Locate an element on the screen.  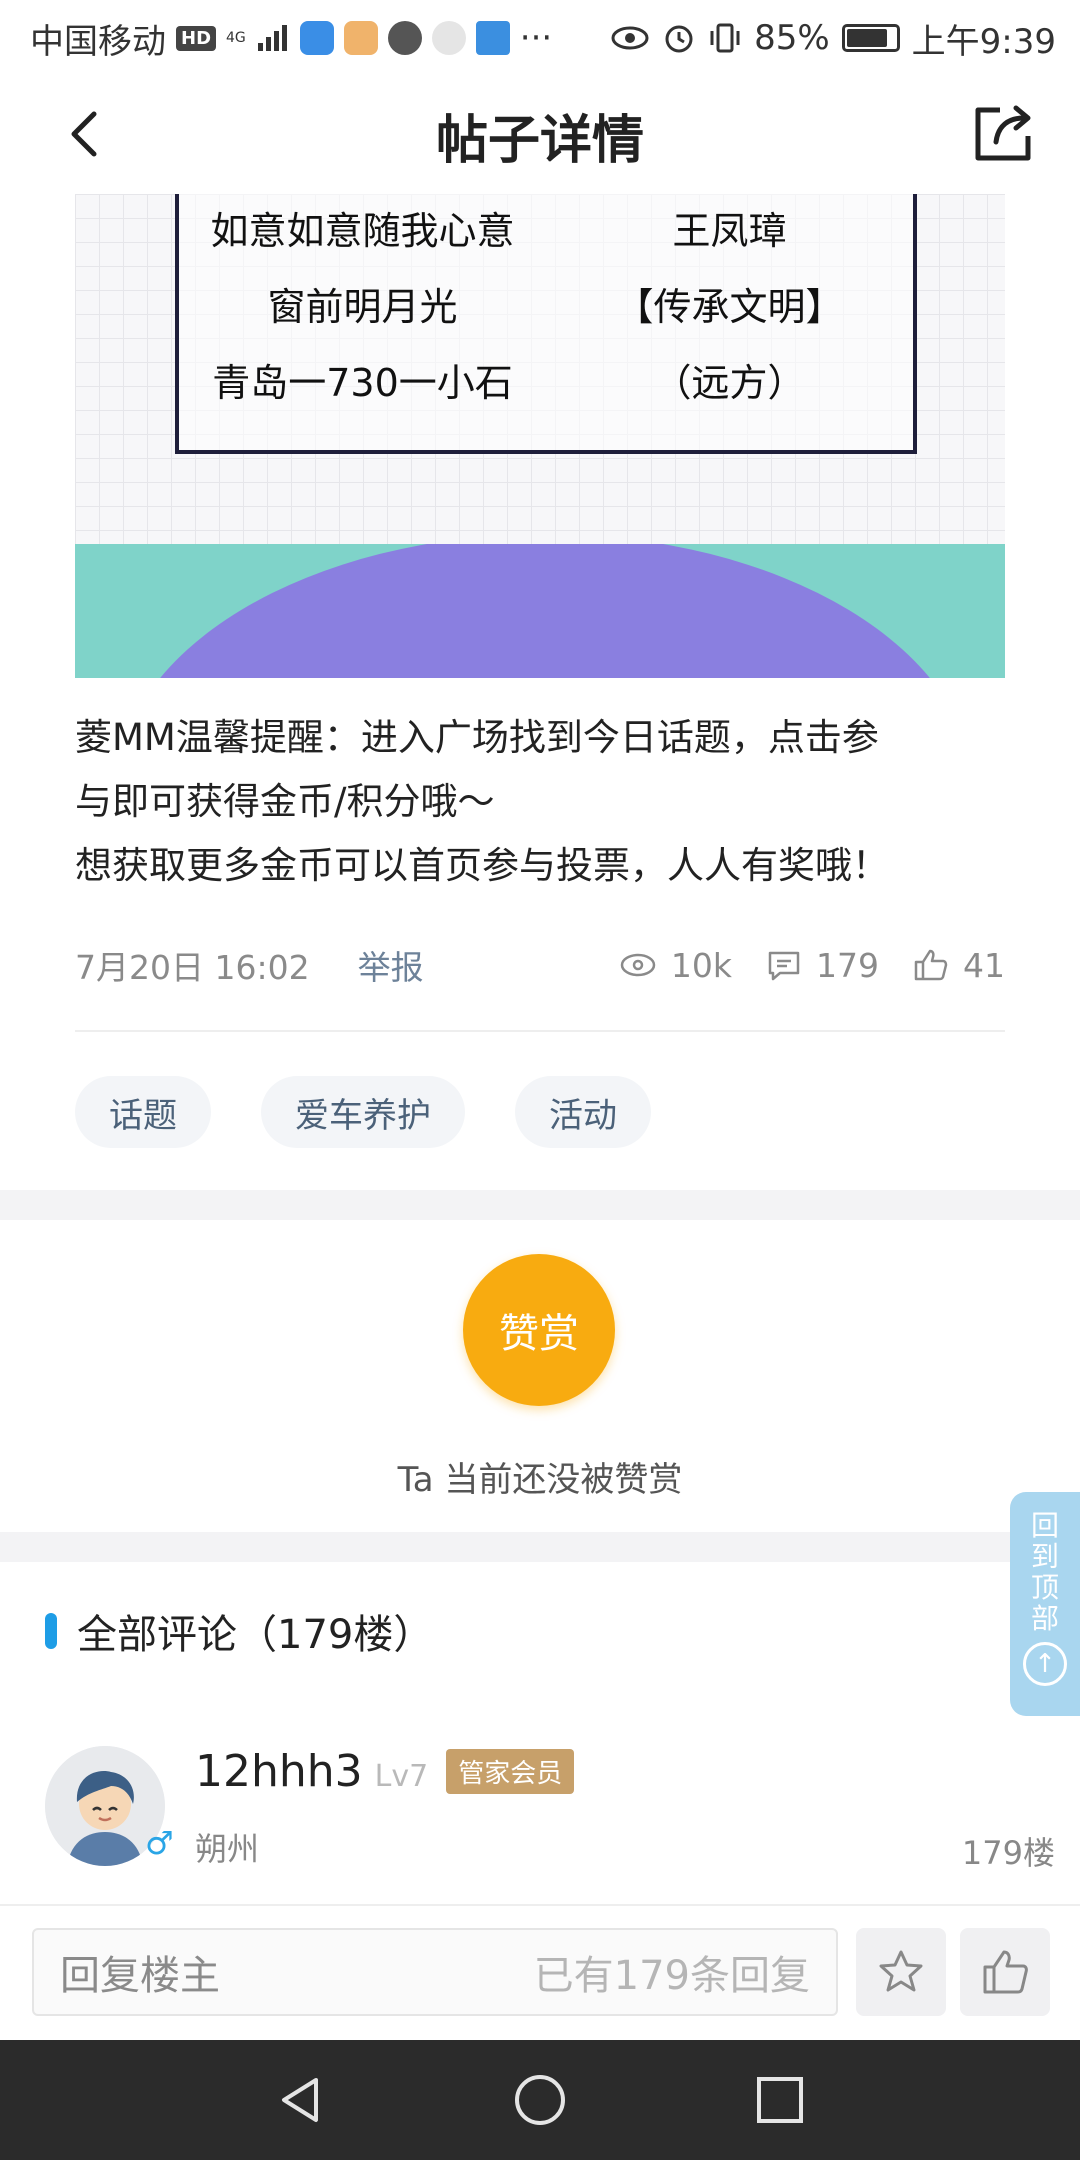
tag-chip: 话题 is located at coordinates (143, 1112).